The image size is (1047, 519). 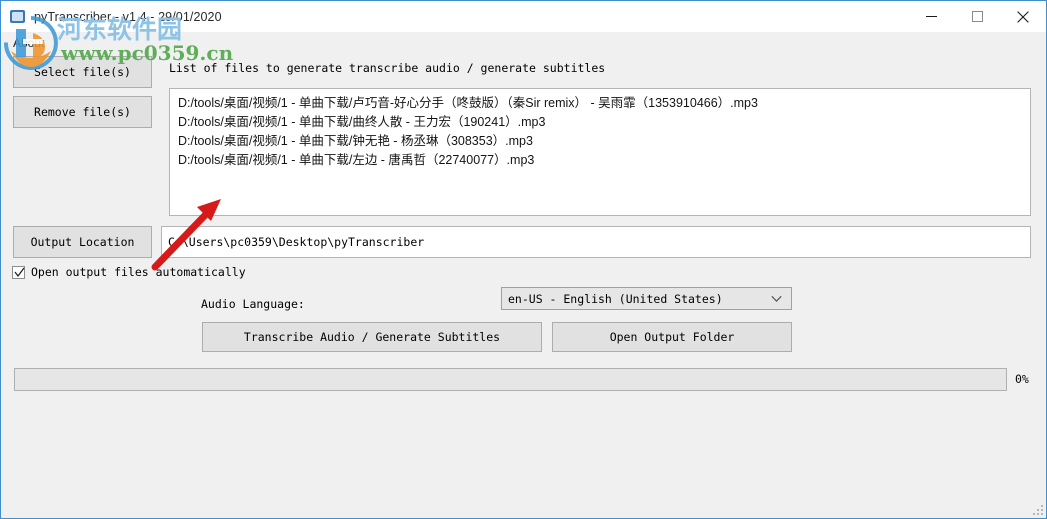 I want to click on open-output-automatically-checkbox, so click(x=18, y=272).